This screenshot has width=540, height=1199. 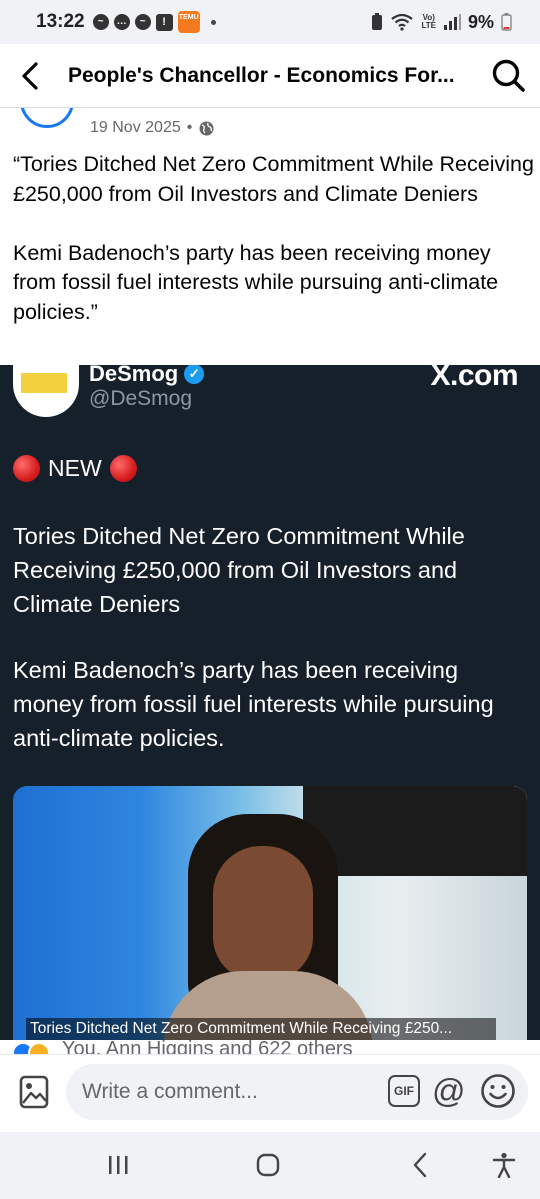 I want to click on tweet-new-label: NEW, so click(x=75, y=468).